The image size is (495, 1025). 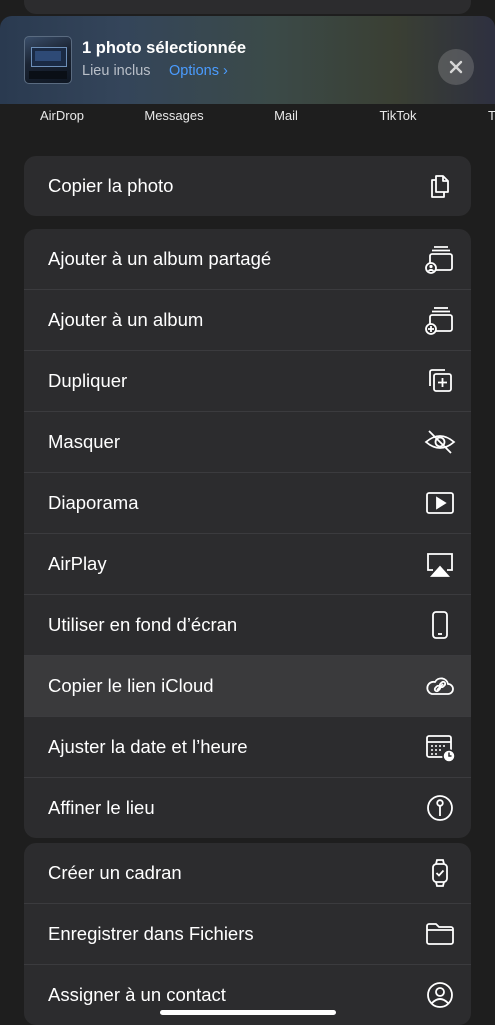 I want to click on action-airplay: AirPlay, so click(x=247, y=564).